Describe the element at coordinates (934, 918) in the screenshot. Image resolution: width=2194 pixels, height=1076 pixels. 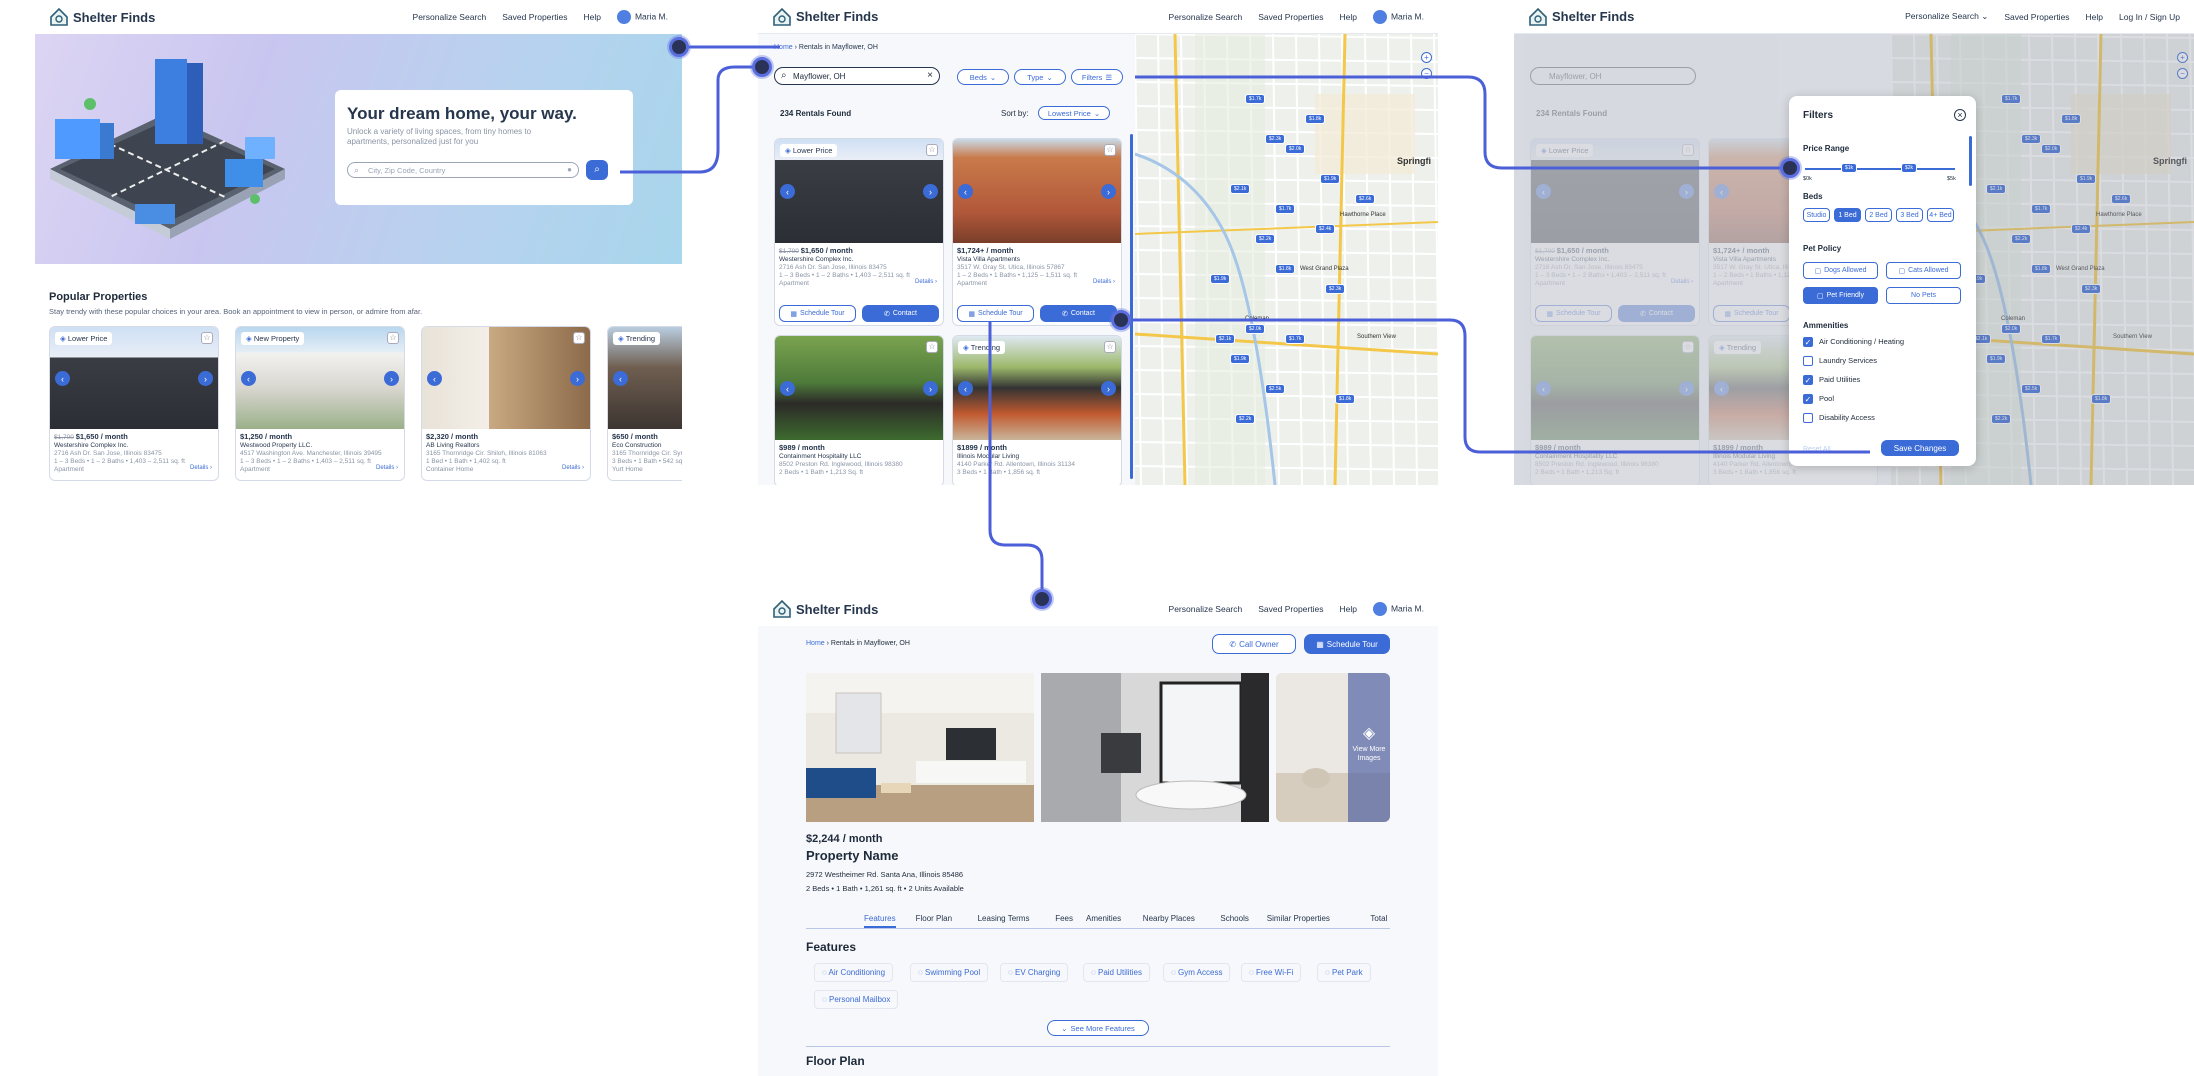
I see `tab-floor-plan: Floor Plan` at that location.